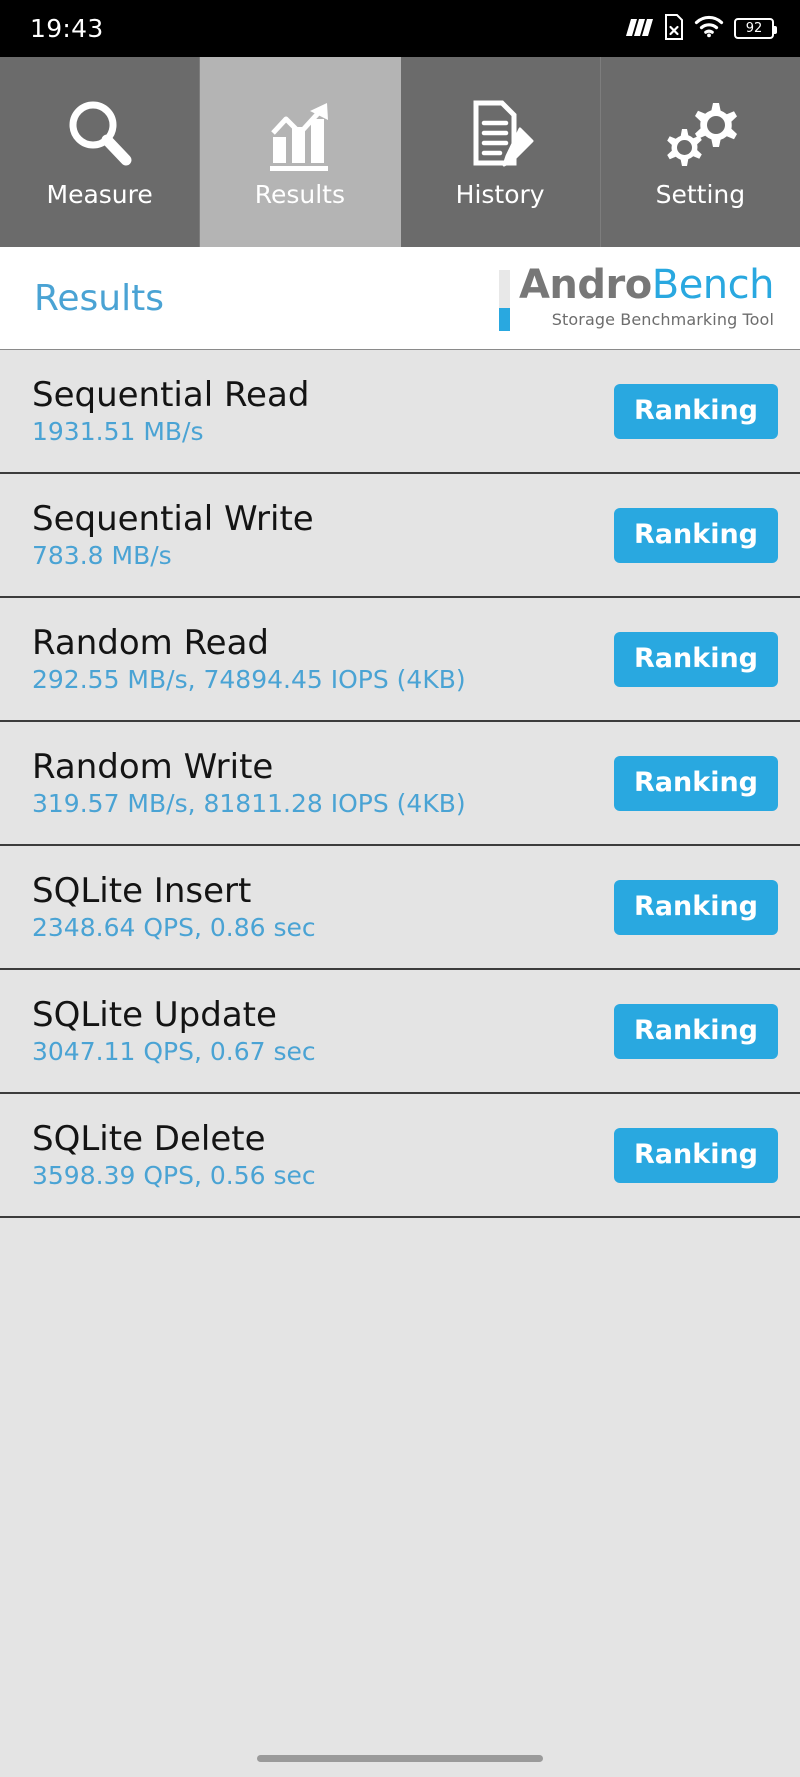 Image resolution: width=800 pixels, height=1777 pixels. Describe the element at coordinates (118, 432) in the screenshot. I see `result-value: 1931.51 MB/s` at that location.